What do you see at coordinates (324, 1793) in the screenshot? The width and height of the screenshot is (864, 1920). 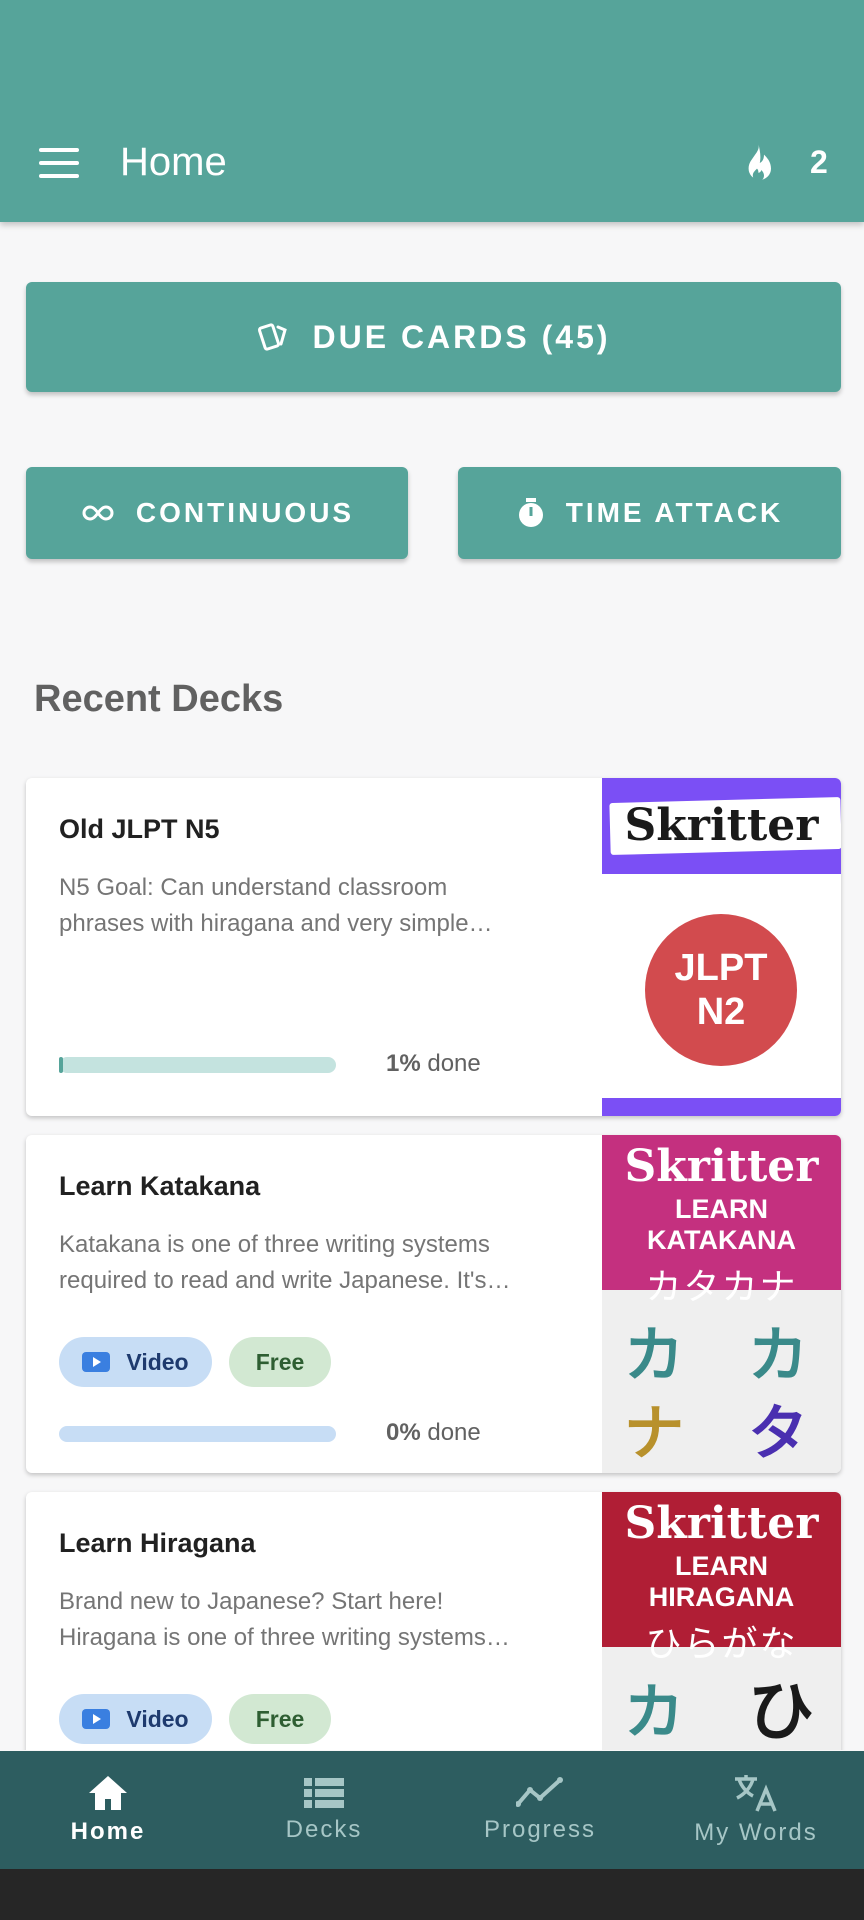 I see `list-icon` at bounding box center [324, 1793].